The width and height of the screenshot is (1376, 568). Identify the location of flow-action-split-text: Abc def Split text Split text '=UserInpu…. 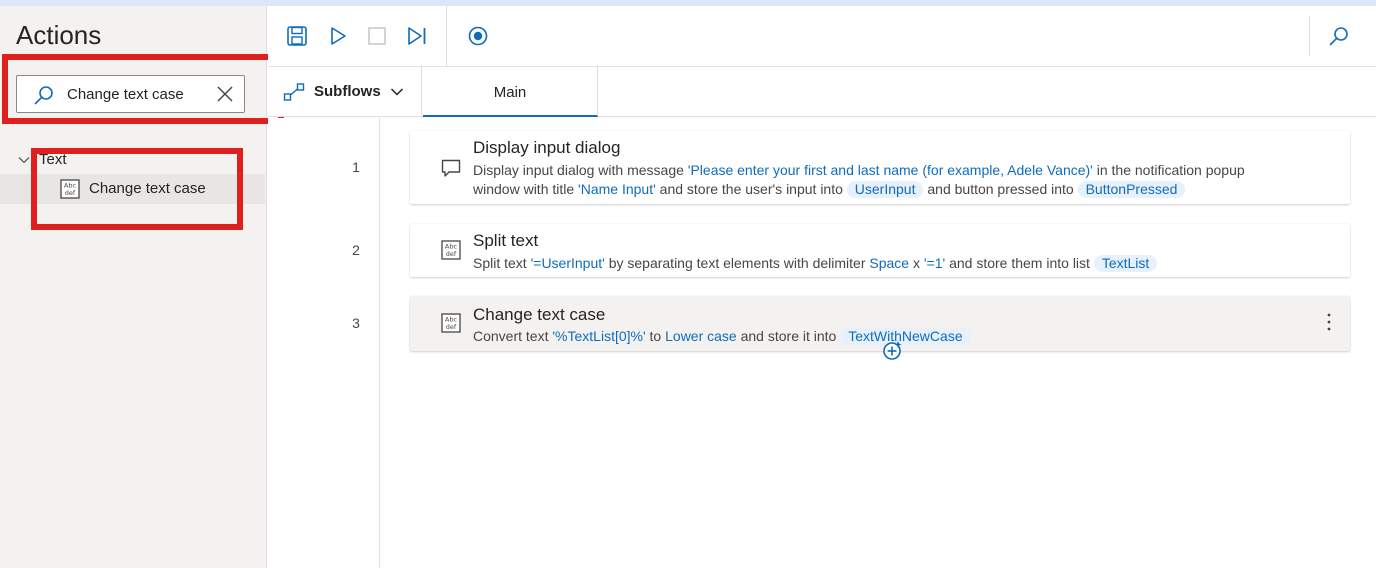
(880, 250).